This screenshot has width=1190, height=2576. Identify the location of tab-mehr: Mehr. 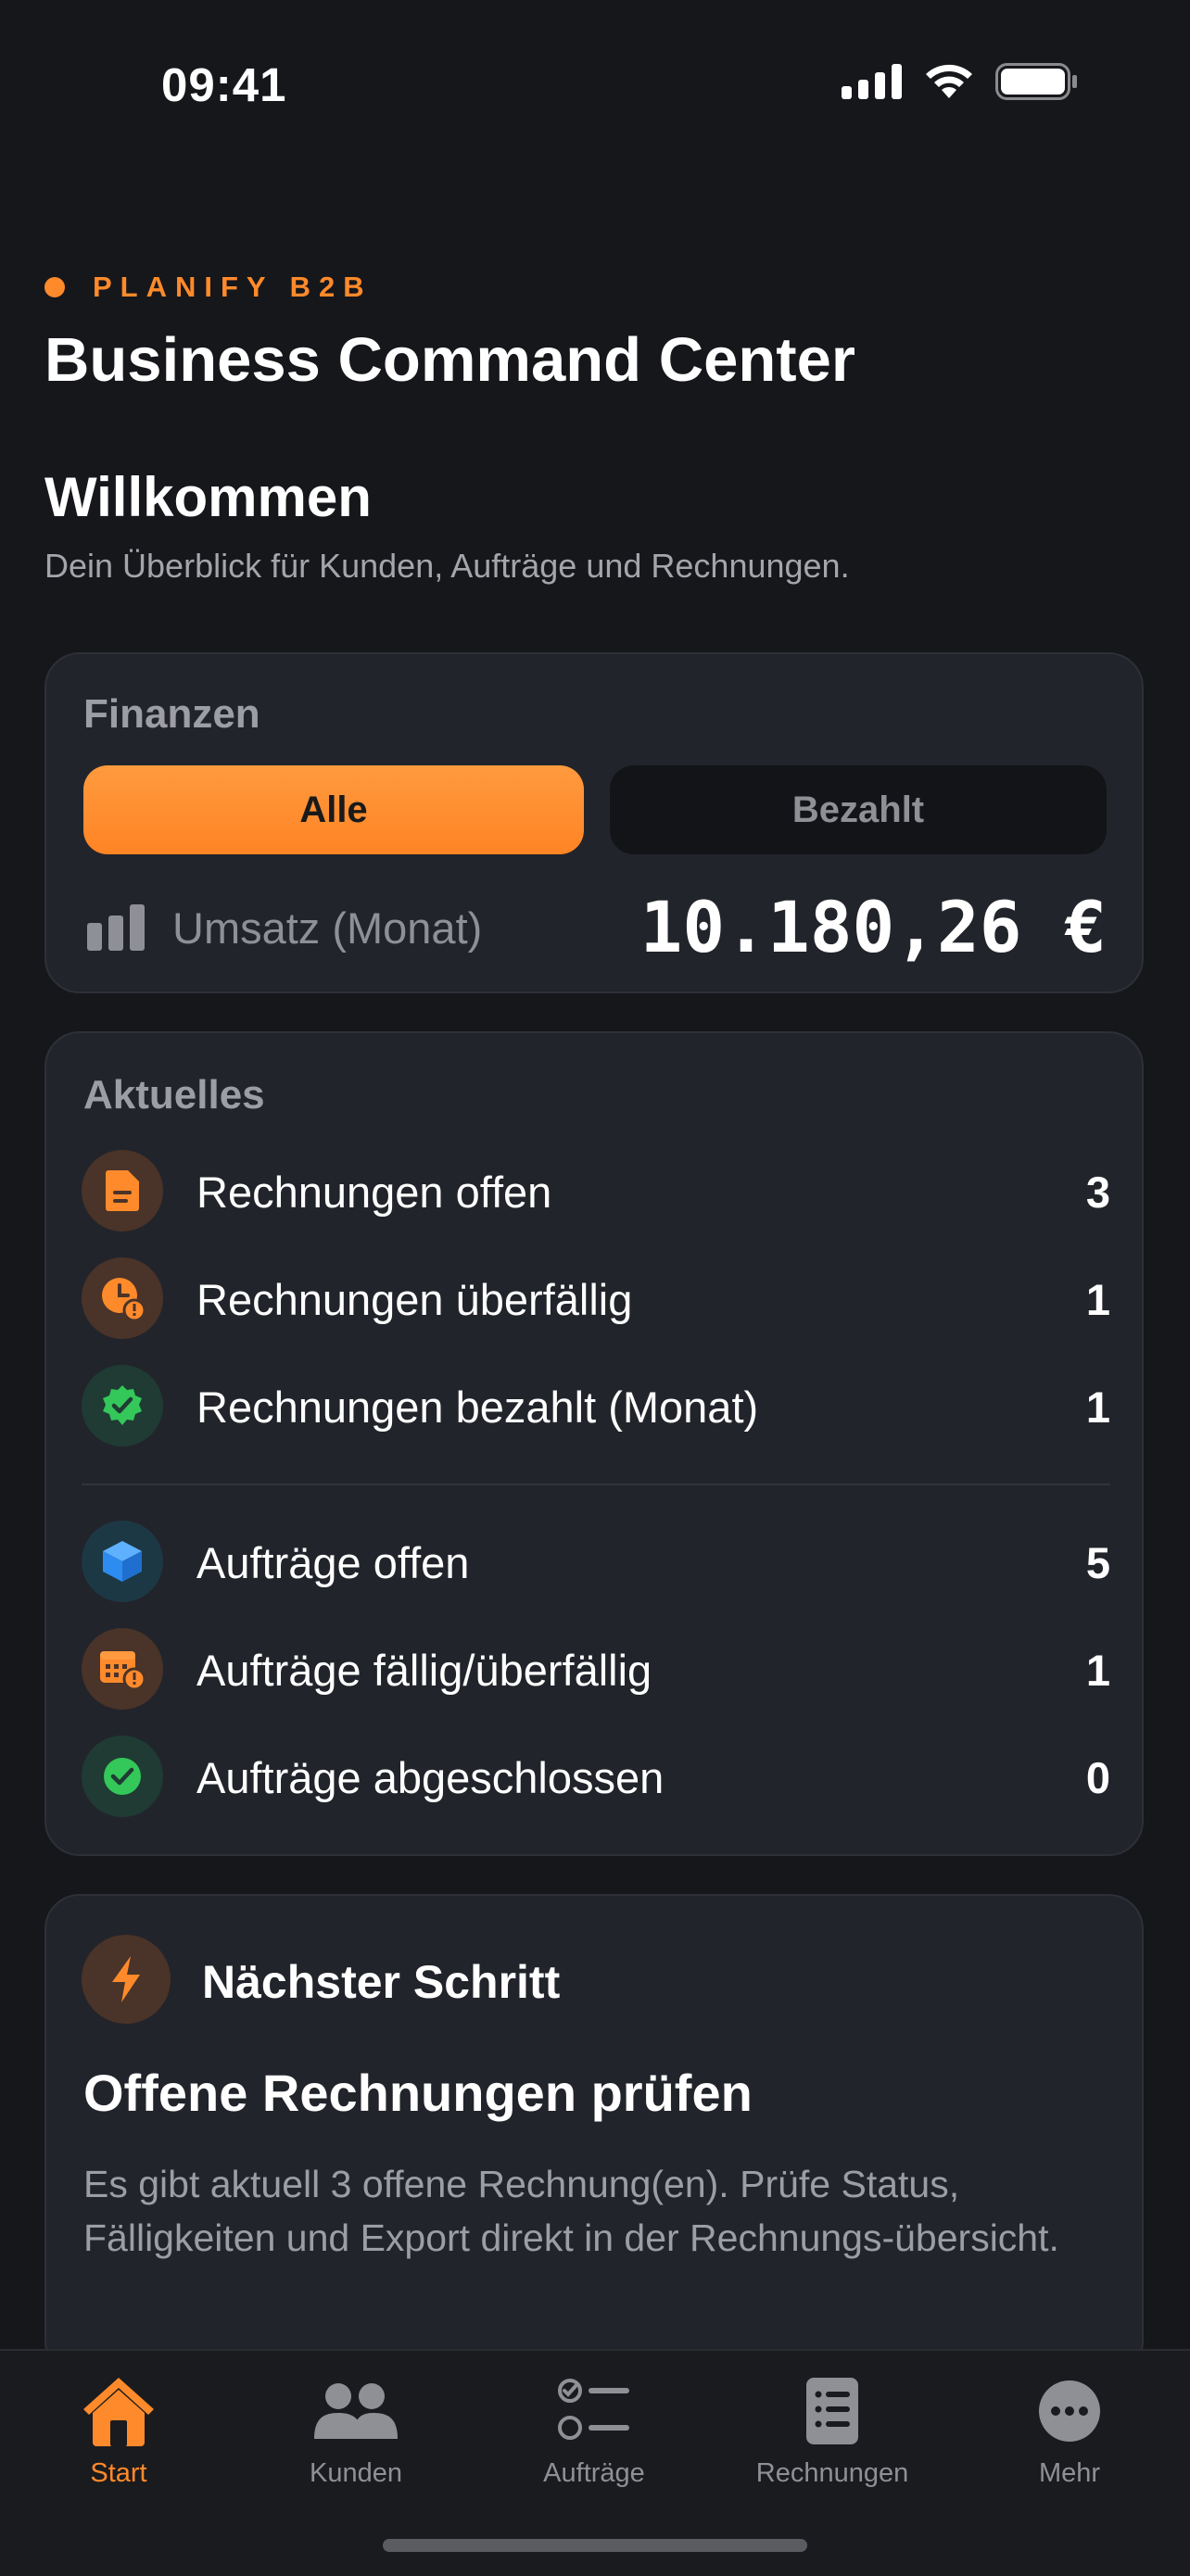
(1069, 2429).